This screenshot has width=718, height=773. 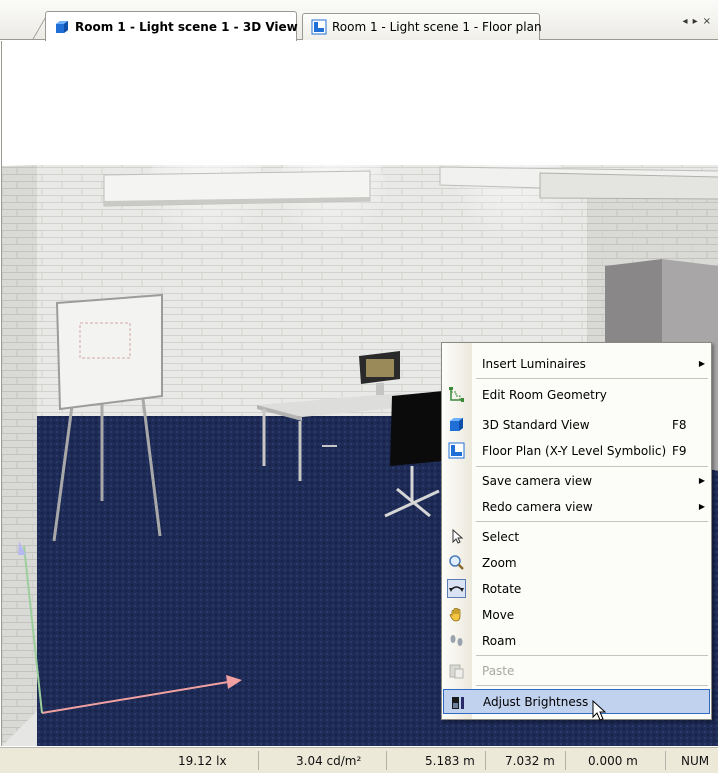 I want to click on menu-item-label: Roam, so click(x=499, y=640).